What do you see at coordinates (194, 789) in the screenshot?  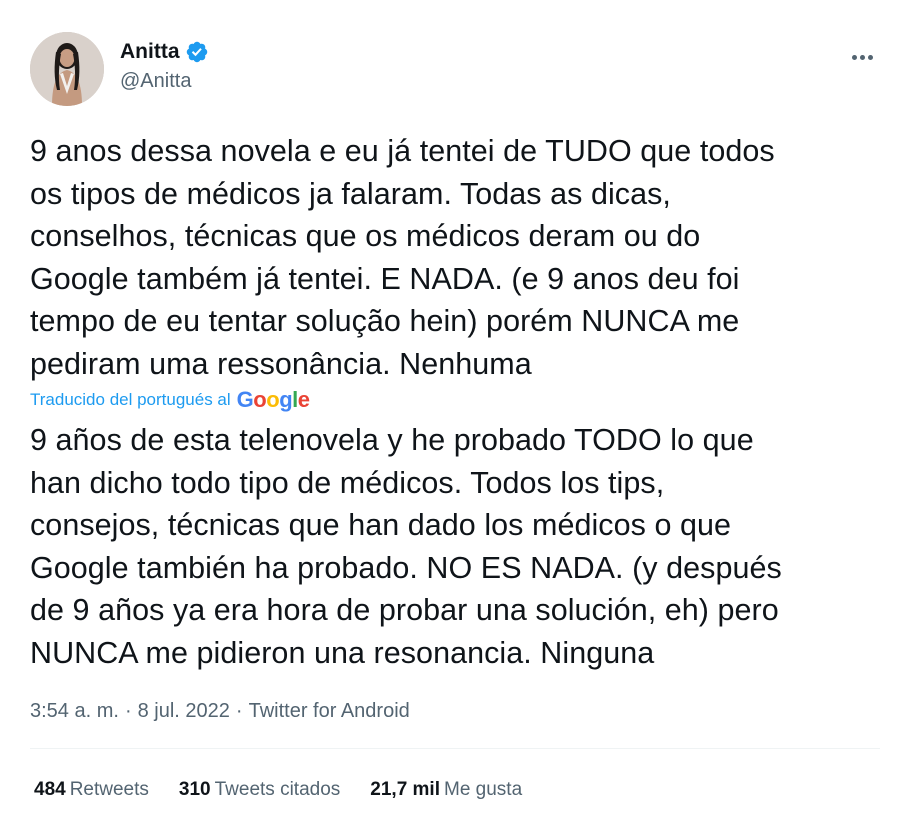 I see `quotes-count: 310` at bounding box center [194, 789].